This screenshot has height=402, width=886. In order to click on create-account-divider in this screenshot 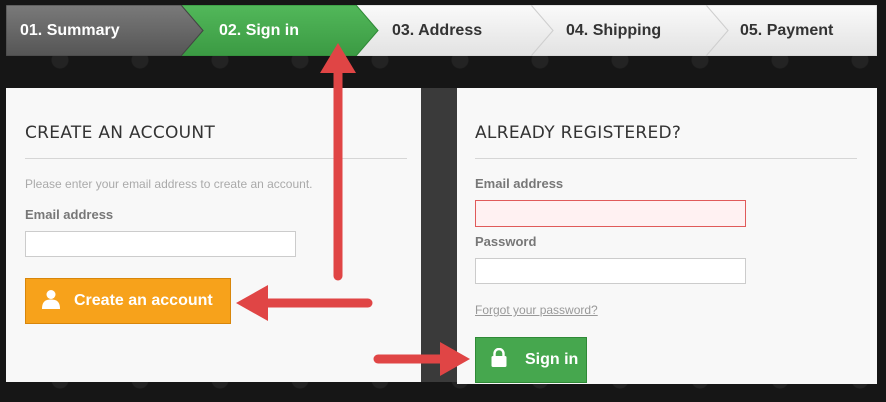, I will do `click(216, 158)`.